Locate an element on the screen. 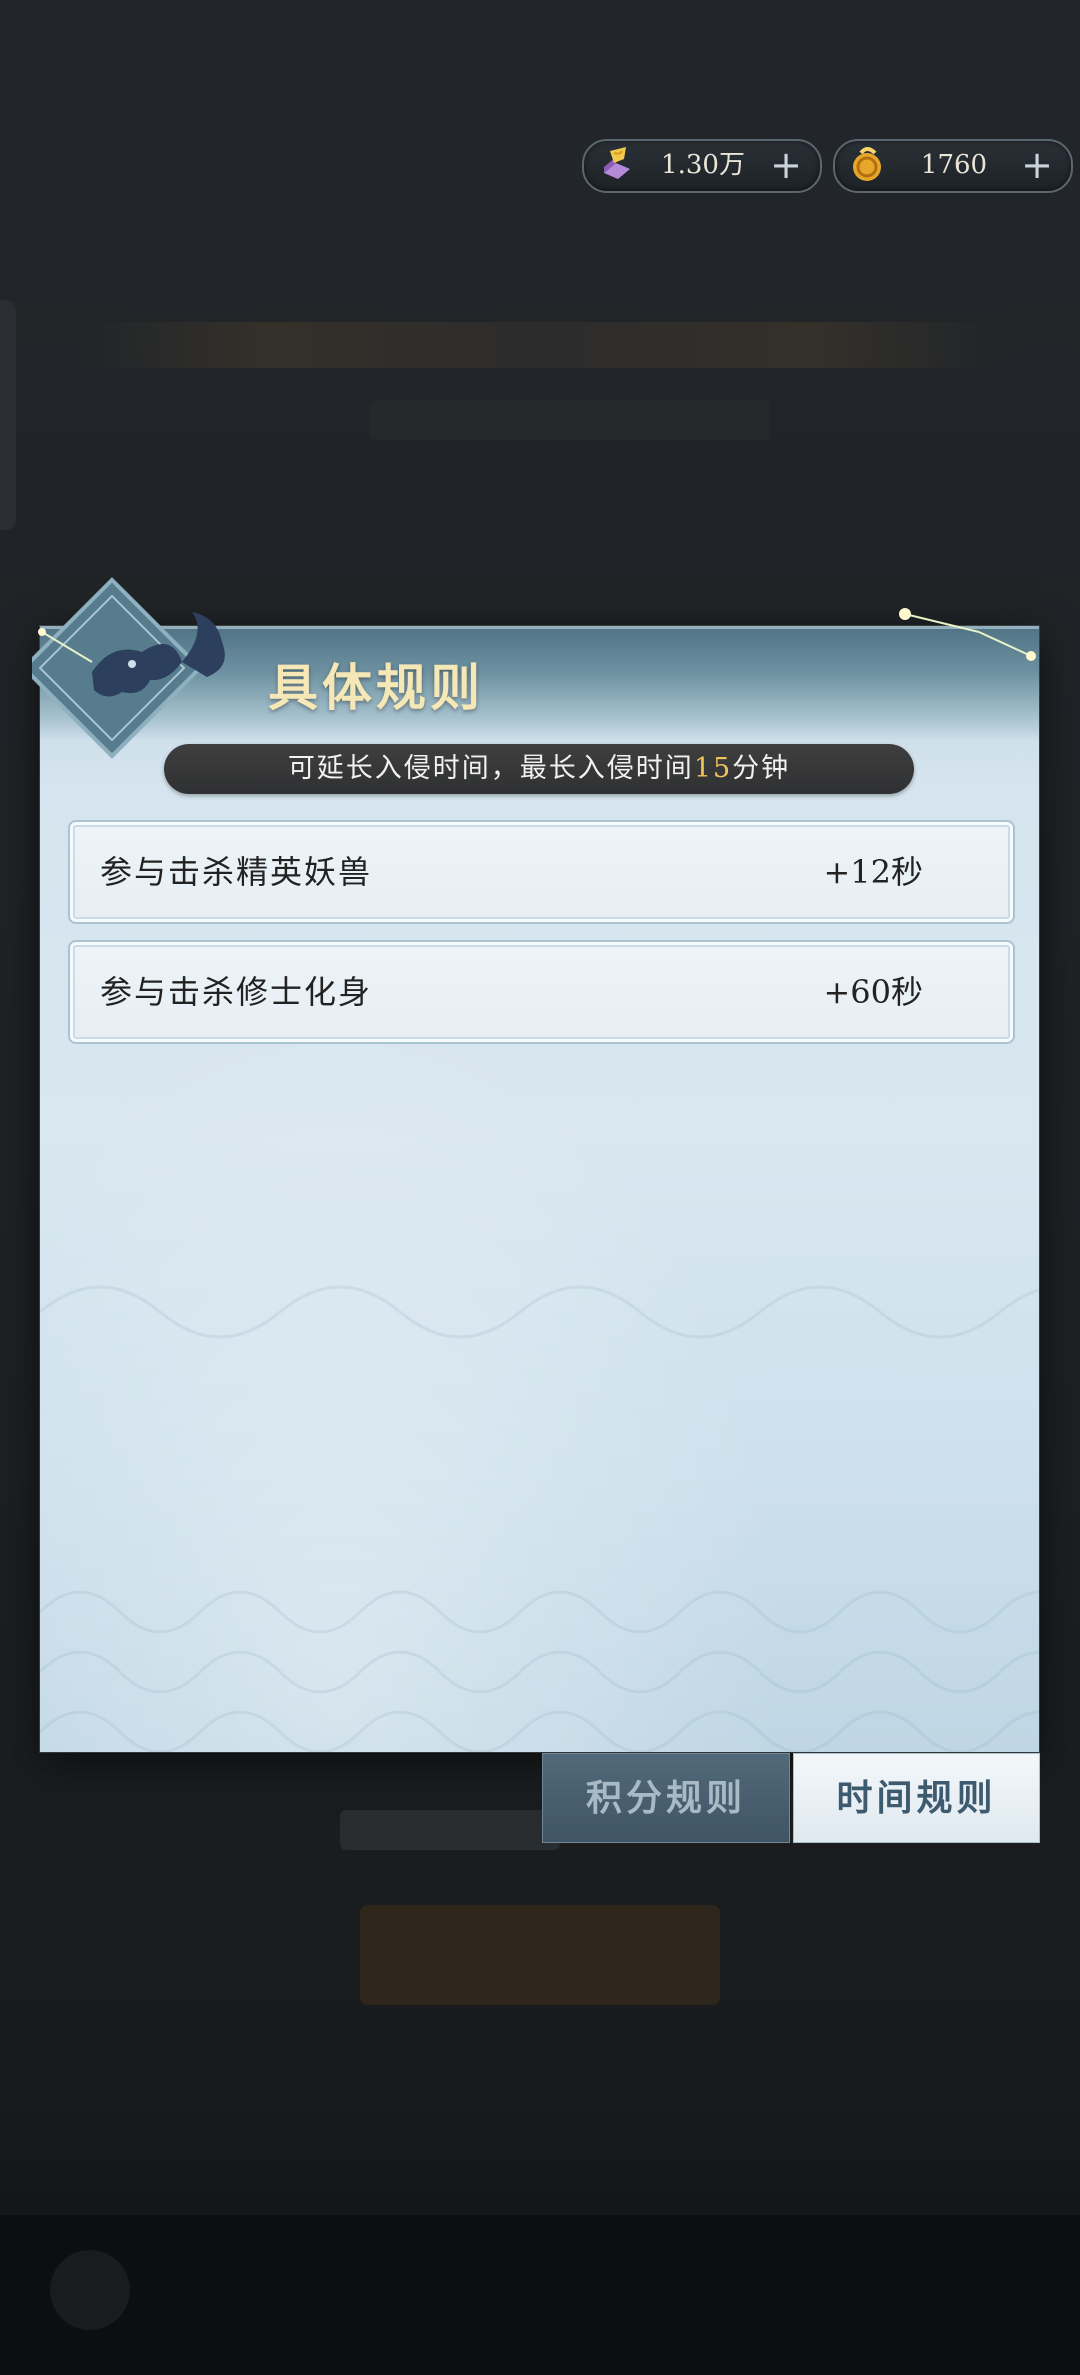 The image size is (1080, 2375). banner-text: 可延长入侵时间，最长入侵时间 is located at coordinates (490, 768).